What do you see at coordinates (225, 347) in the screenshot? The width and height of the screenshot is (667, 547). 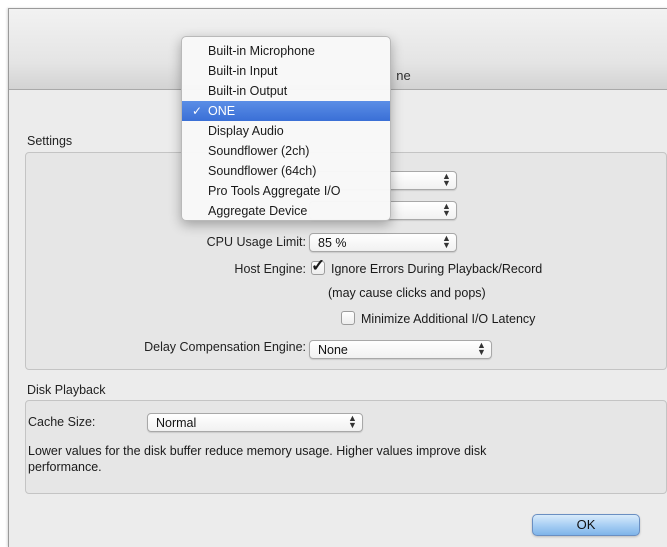 I see `delay-compensation-label: Delay Compensation Engine:` at bounding box center [225, 347].